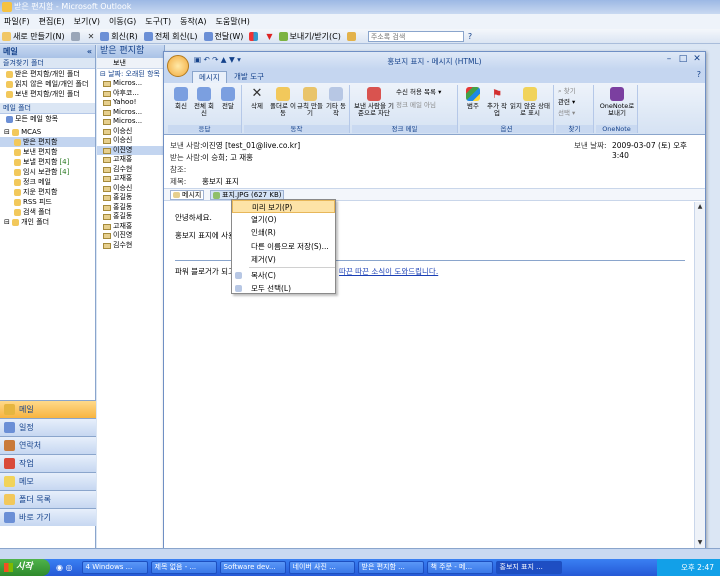 The height and width of the screenshot is (576, 720). What do you see at coordinates (47, 119) in the screenshot?
I see `all-mail-items: 모든 메일 항목` at bounding box center [47, 119].